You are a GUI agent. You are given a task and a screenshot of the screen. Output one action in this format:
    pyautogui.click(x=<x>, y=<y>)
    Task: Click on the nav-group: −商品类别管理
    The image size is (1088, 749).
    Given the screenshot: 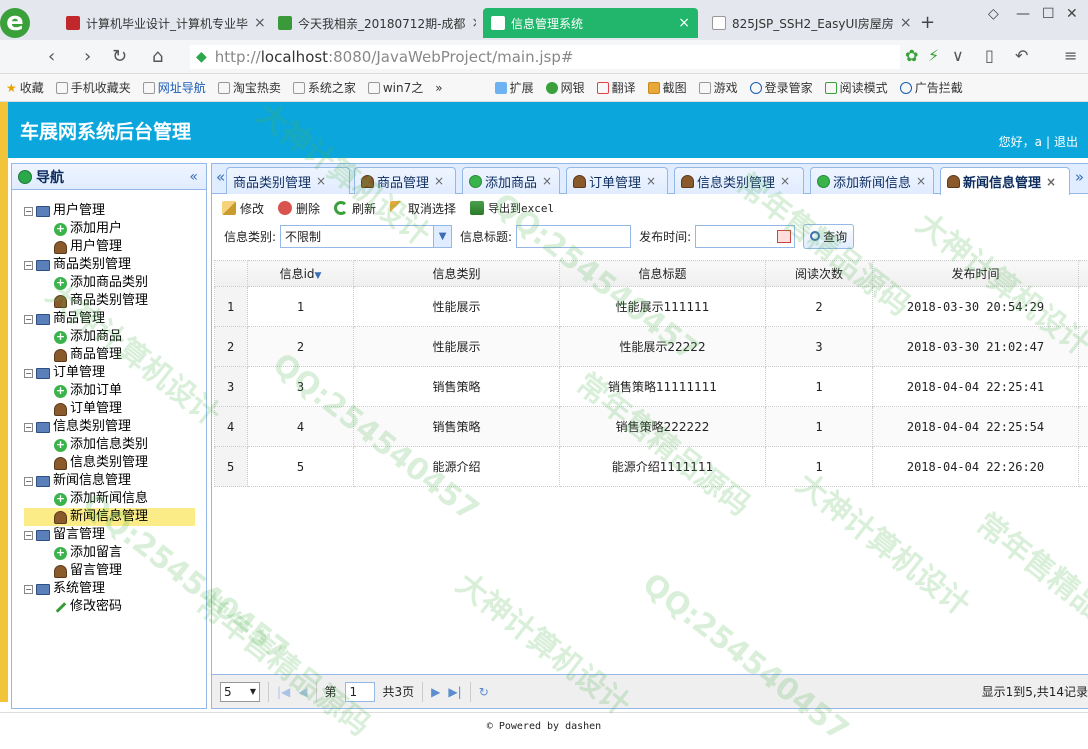 What is the action you would take?
    pyautogui.click(x=115, y=265)
    